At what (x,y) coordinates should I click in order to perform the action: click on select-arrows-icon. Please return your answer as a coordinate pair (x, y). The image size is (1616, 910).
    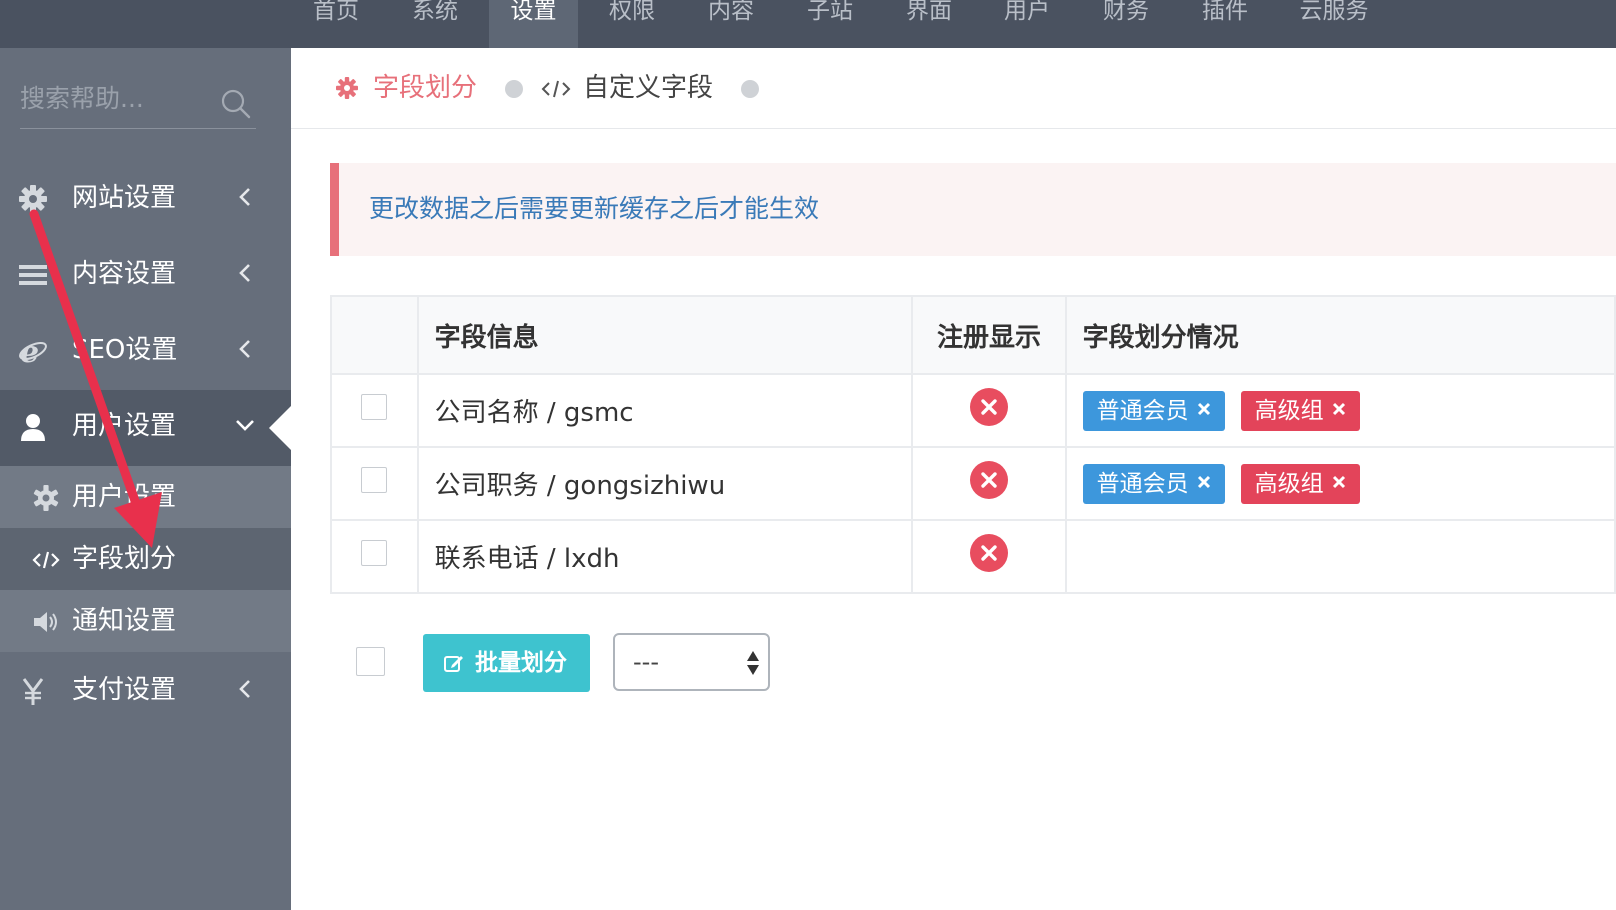
    Looking at the image, I should click on (753, 663).